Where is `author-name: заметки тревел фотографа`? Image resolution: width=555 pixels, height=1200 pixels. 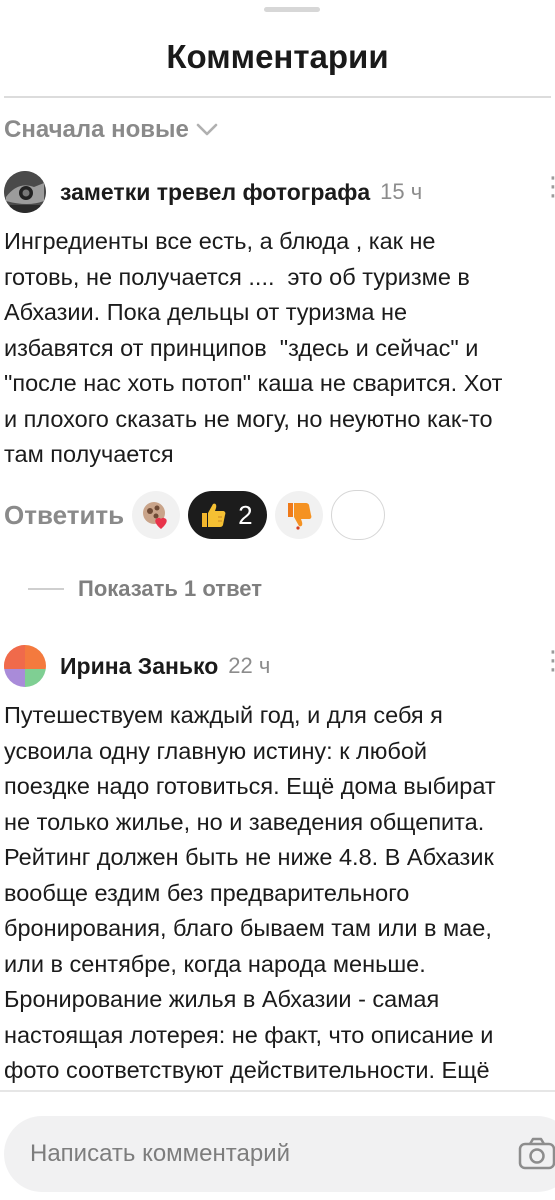 author-name: заметки тревел фотографа is located at coordinates (215, 192).